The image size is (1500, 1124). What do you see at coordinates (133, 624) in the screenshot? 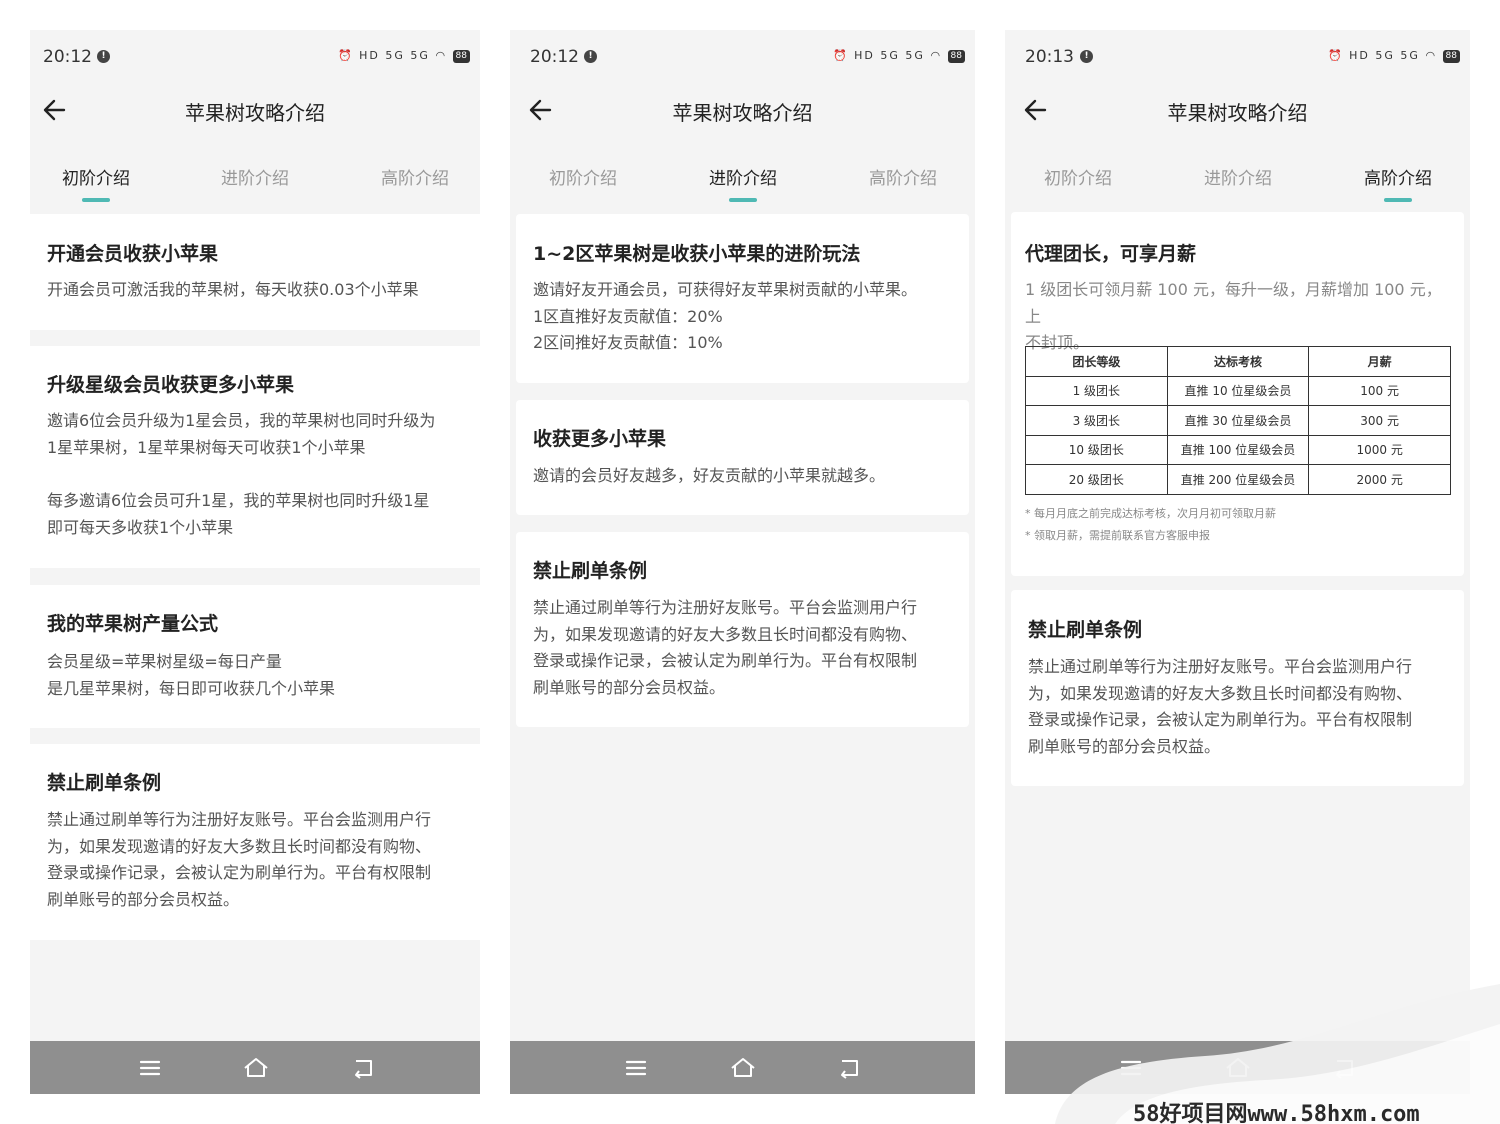
I see `card-title: 我的苹果树产量公式` at bounding box center [133, 624].